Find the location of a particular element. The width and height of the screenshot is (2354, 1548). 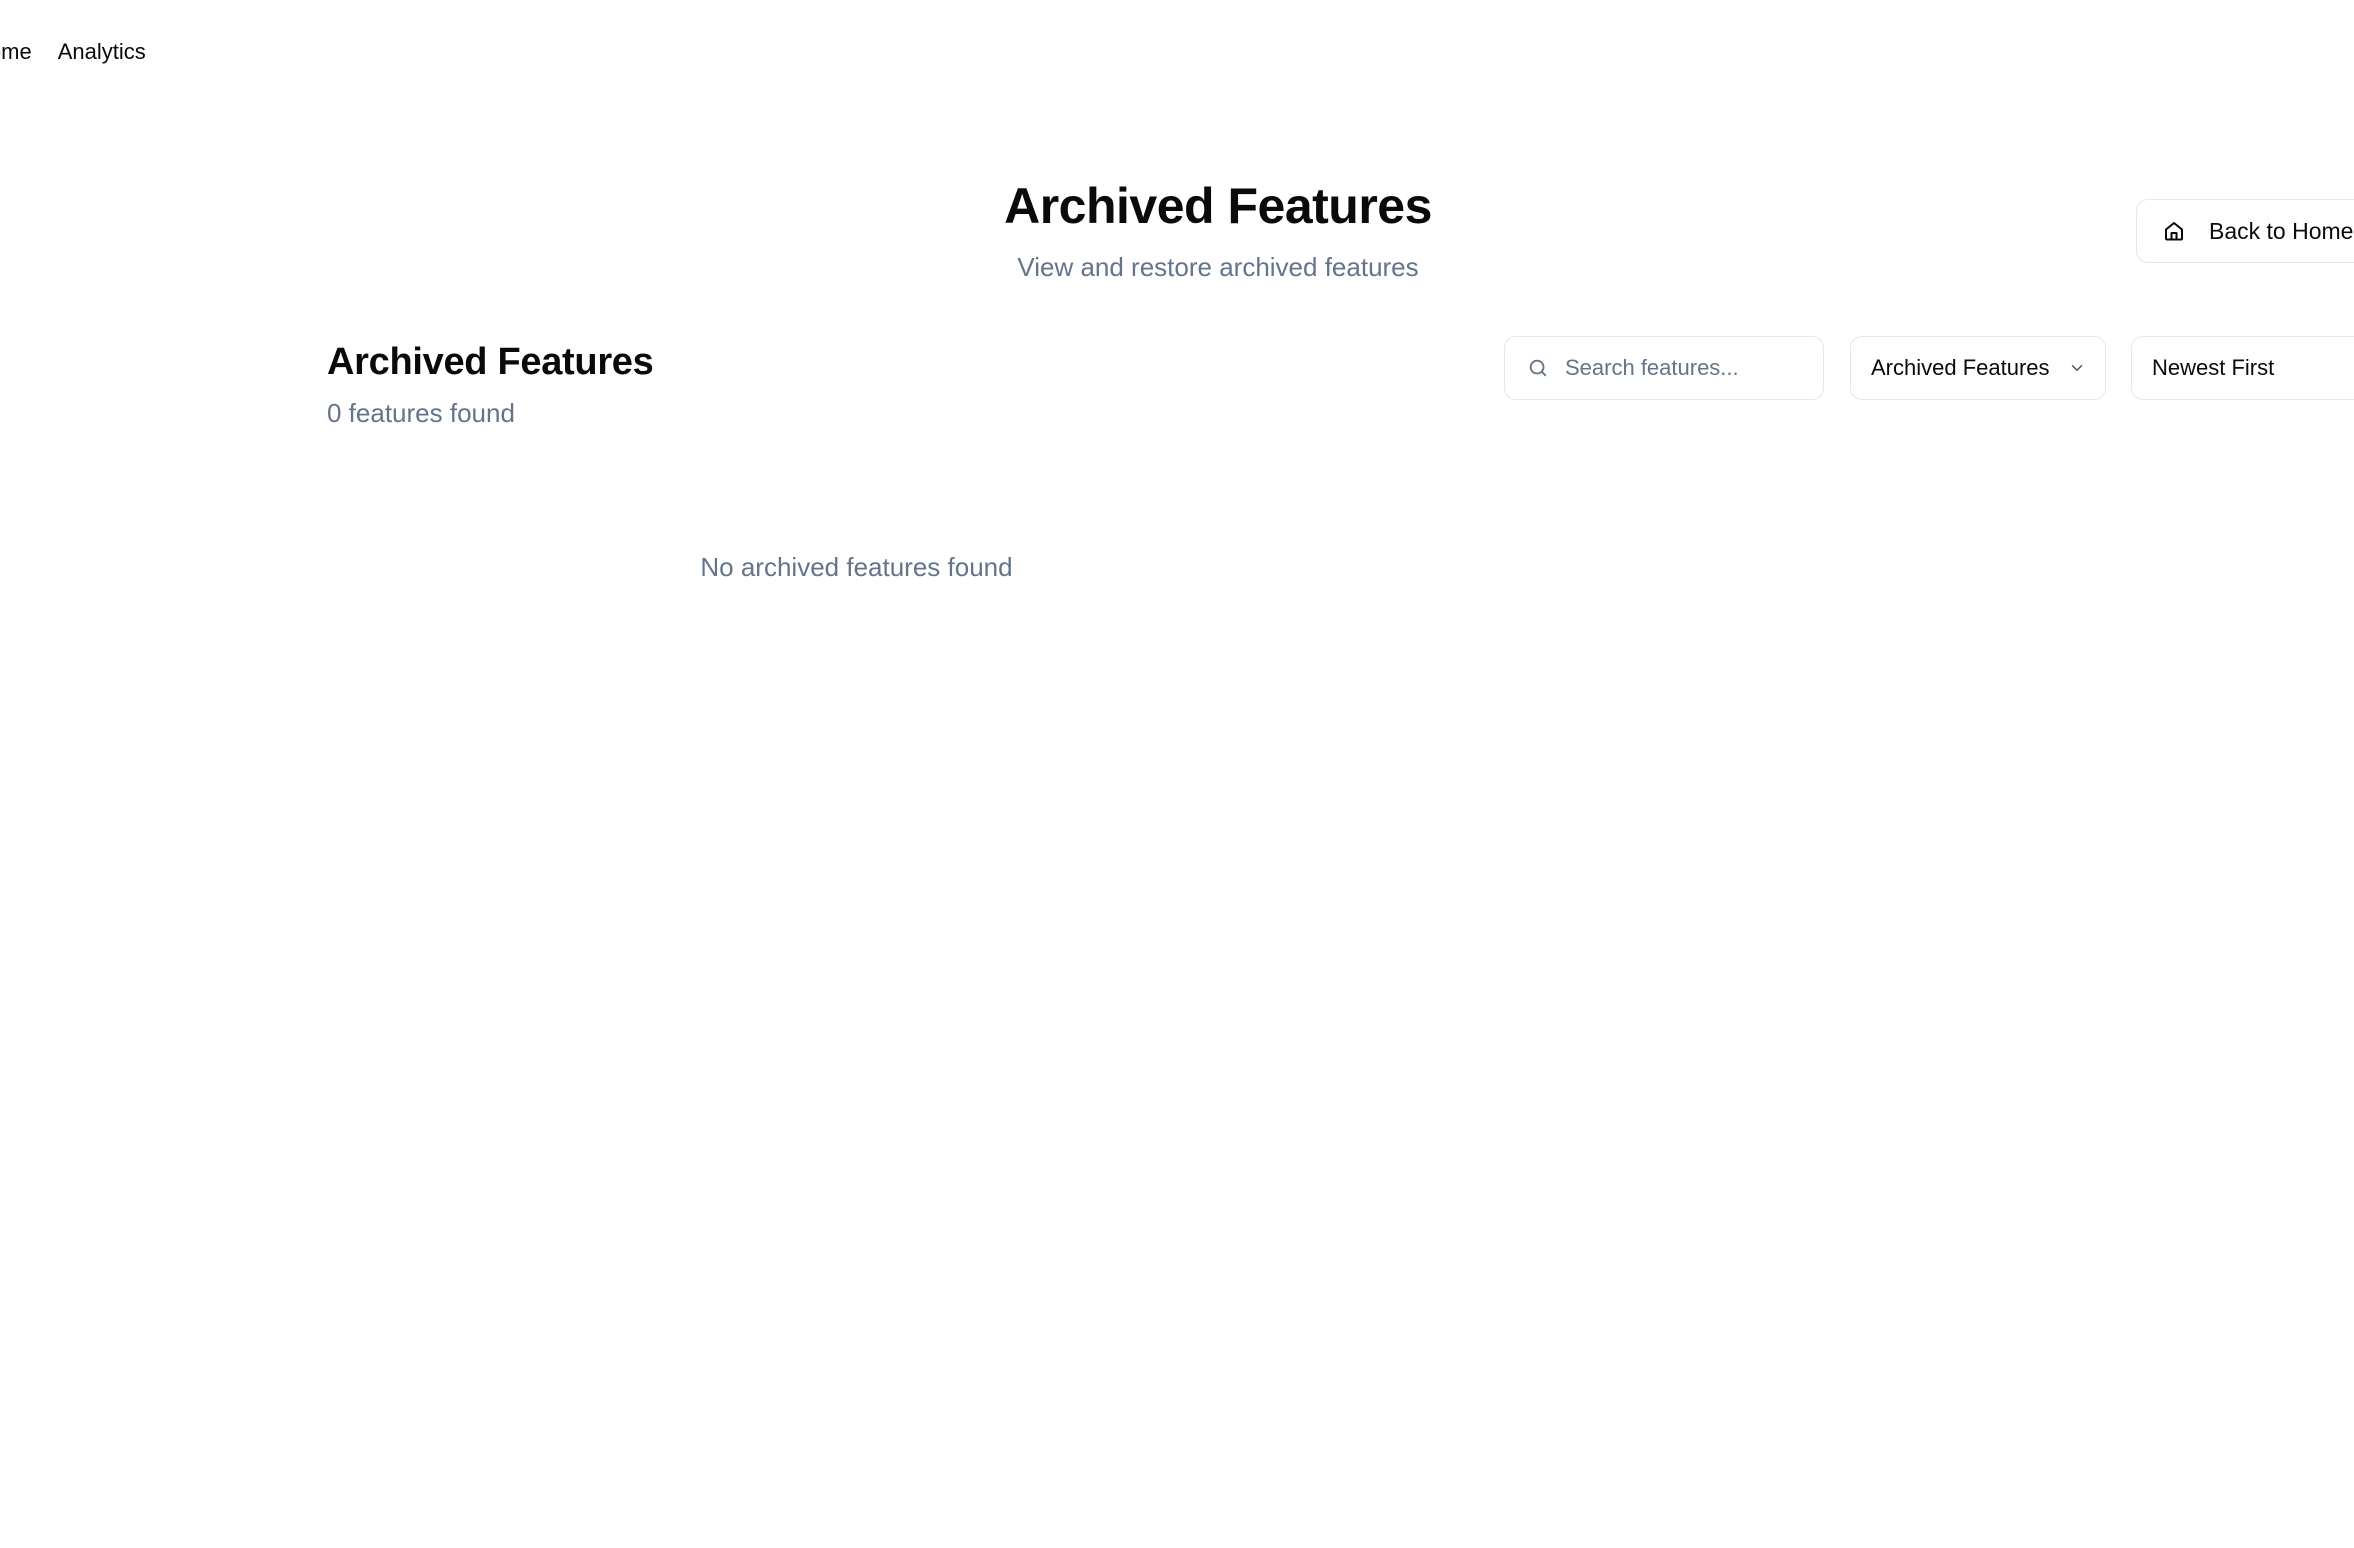

search-field is located at coordinates (1664, 368).